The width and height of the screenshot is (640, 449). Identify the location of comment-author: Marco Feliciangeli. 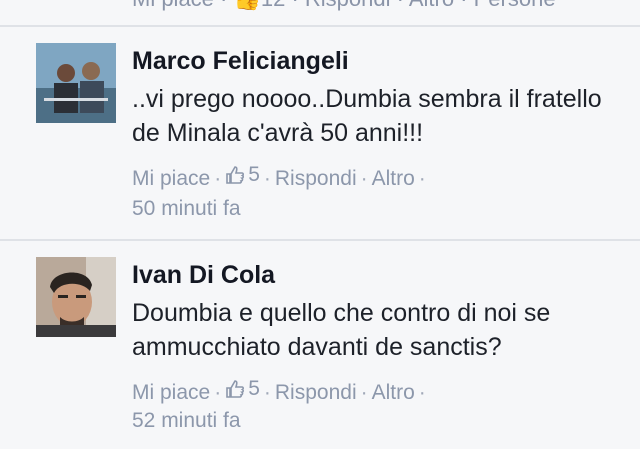
(240, 61).